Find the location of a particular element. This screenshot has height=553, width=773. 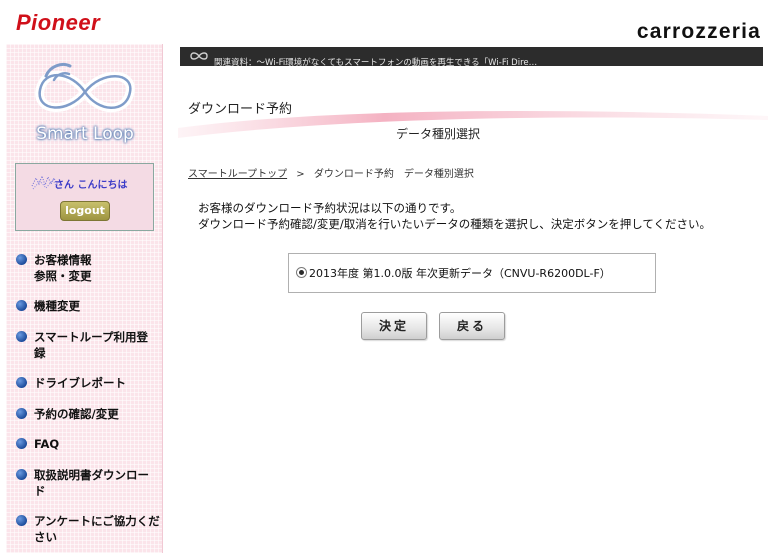

sidebar-item-customer-info: お客様情報 参照・変更 is located at coordinates (88, 268).